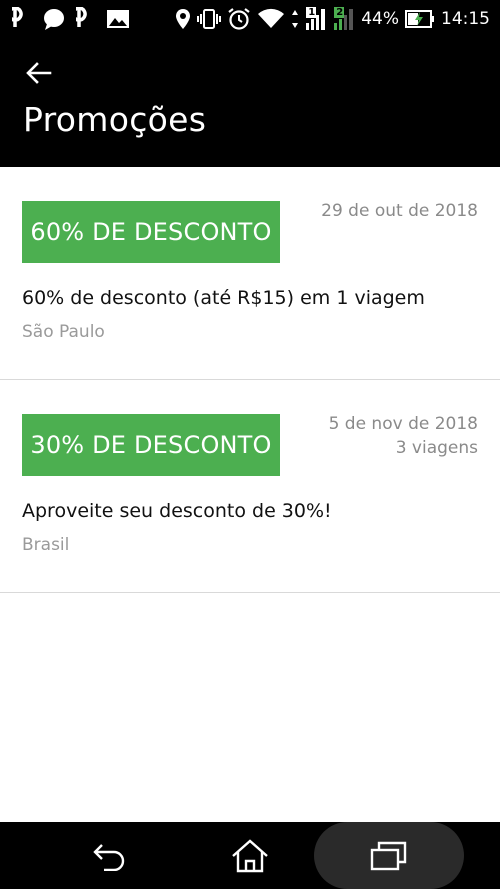 The width and height of the screenshot is (500, 889). Describe the element at coordinates (420, 19) in the screenshot. I see `battery-charging-icon` at that location.